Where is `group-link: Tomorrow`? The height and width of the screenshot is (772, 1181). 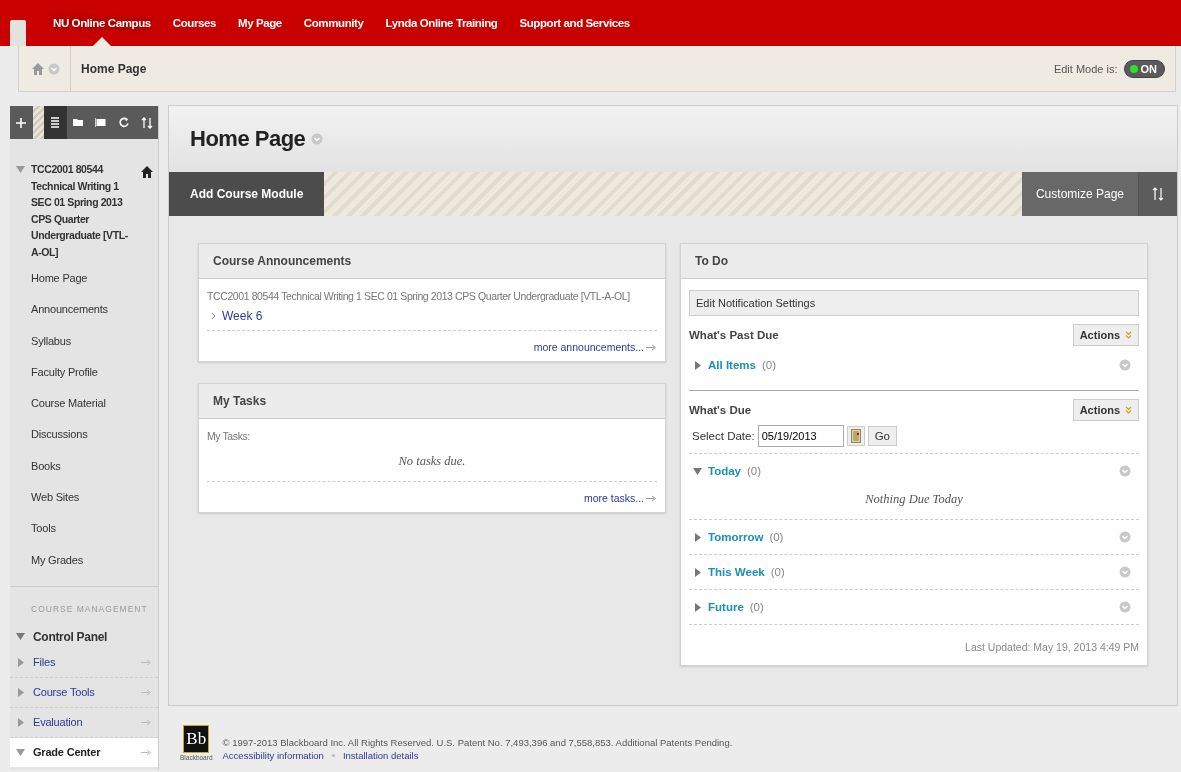
group-link: Tomorrow is located at coordinates (736, 537).